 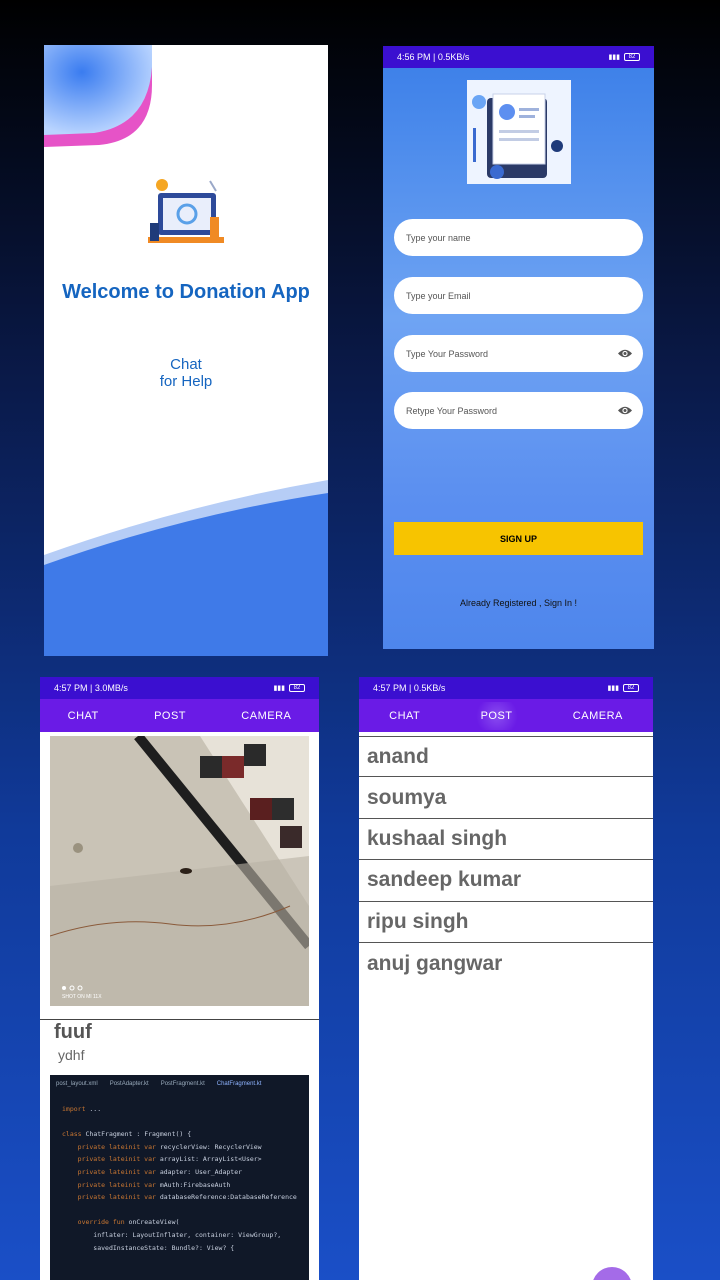 I want to click on post-title: fuuf, so click(x=73, y=1032).